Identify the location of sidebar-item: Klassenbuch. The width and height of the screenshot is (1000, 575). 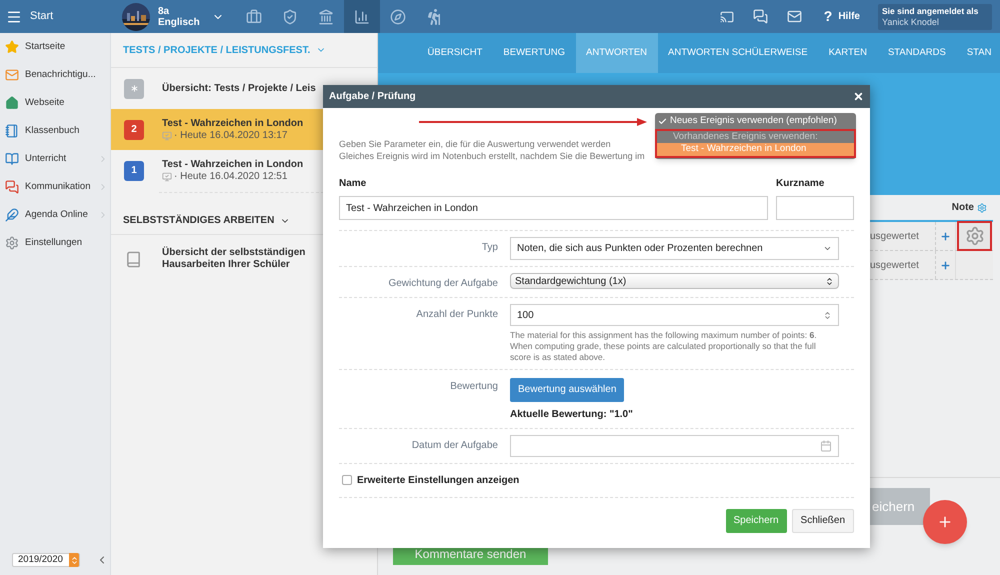
(55, 131).